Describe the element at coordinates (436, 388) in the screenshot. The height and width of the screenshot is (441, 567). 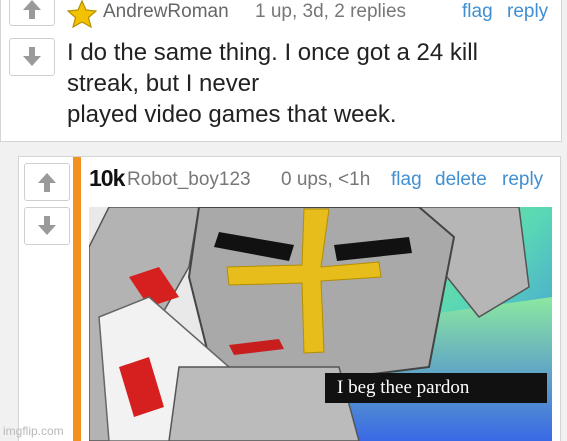
I see `meme-caption: I beg thee pardon` at that location.